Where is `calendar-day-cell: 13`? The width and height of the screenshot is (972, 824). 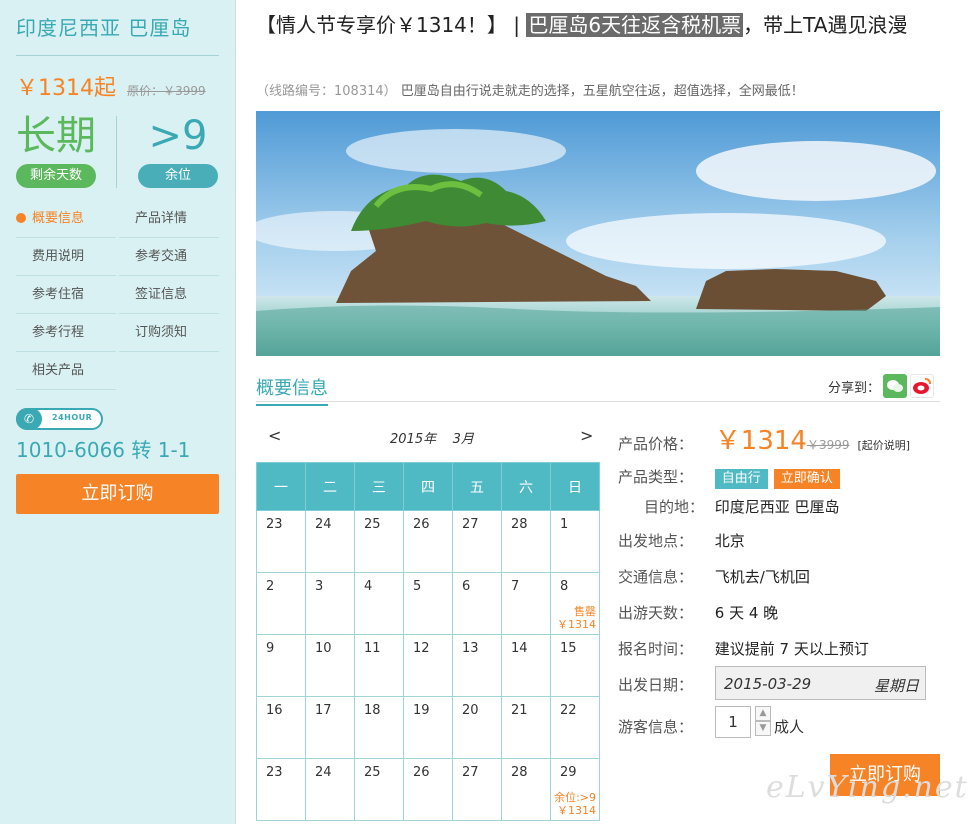
calendar-day-cell: 13 is located at coordinates (477, 665).